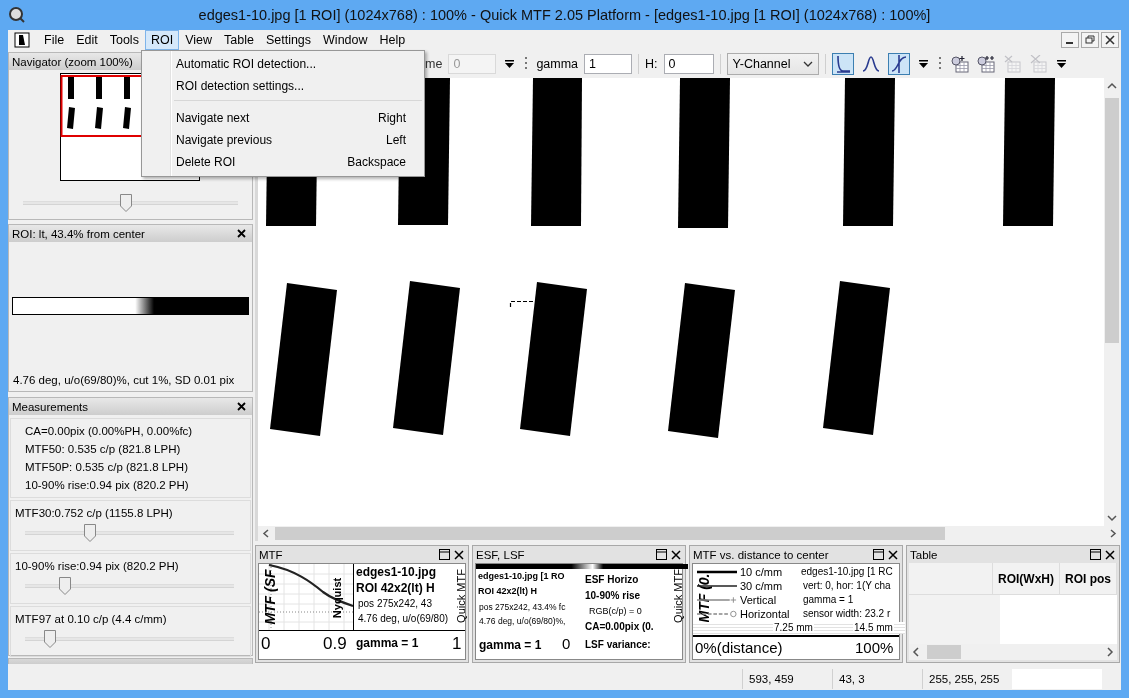 This screenshot has width=1129, height=698. What do you see at coordinates (787, 679) in the screenshot?
I see `status-text: 593, 459` at bounding box center [787, 679].